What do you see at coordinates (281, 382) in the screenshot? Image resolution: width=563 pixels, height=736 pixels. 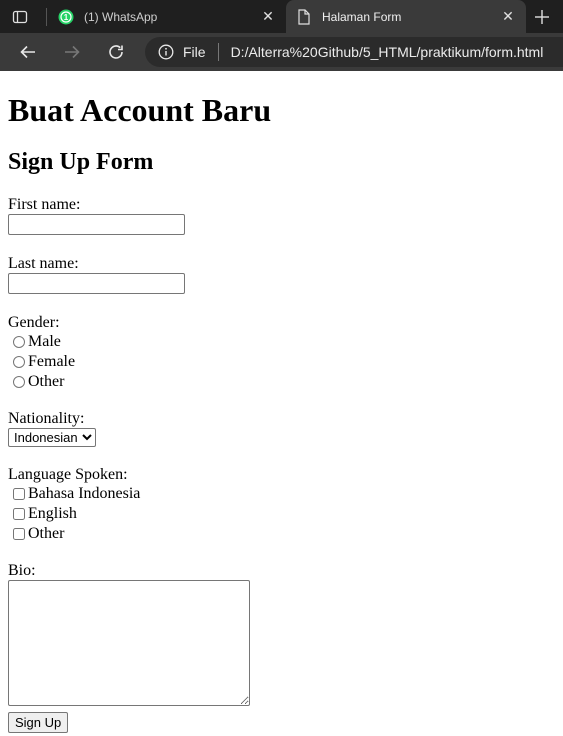 I see `gender-option-other: Other` at bounding box center [281, 382].